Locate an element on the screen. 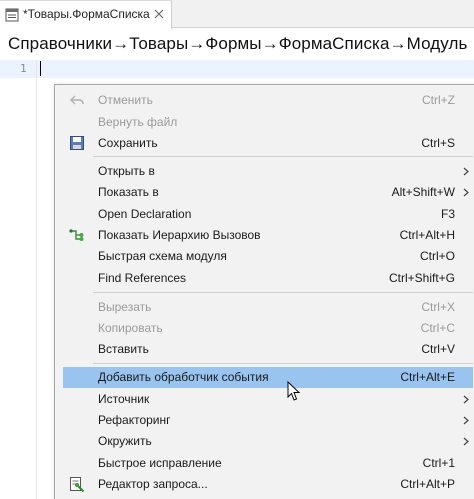 The width and height of the screenshot is (474, 499). menu-item-shortcut: Ctrl+S is located at coordinates (438, 143).